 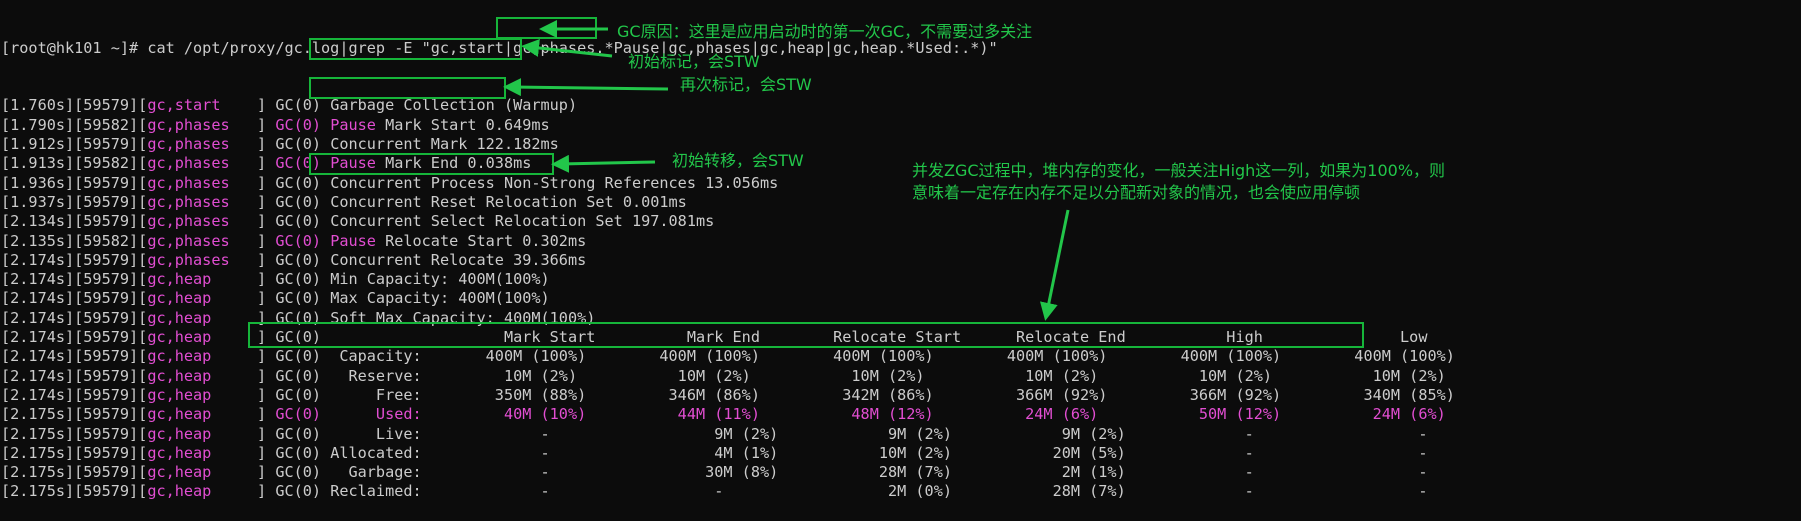 I want to click on mark-start-annotation: 初始标记，会STW, so click(x=694, y=61).